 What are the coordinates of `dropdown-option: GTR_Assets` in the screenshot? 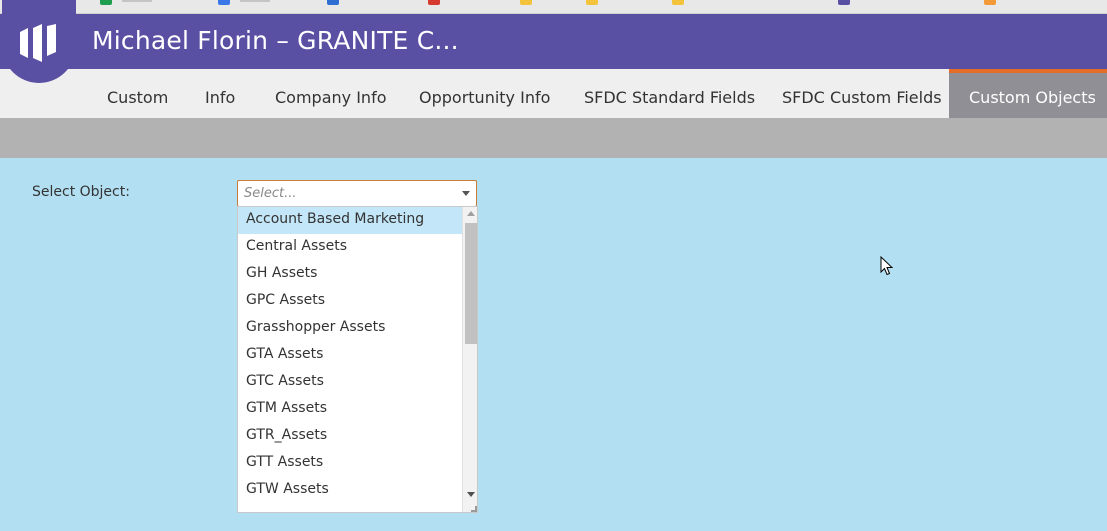 It's located at (350, 436).